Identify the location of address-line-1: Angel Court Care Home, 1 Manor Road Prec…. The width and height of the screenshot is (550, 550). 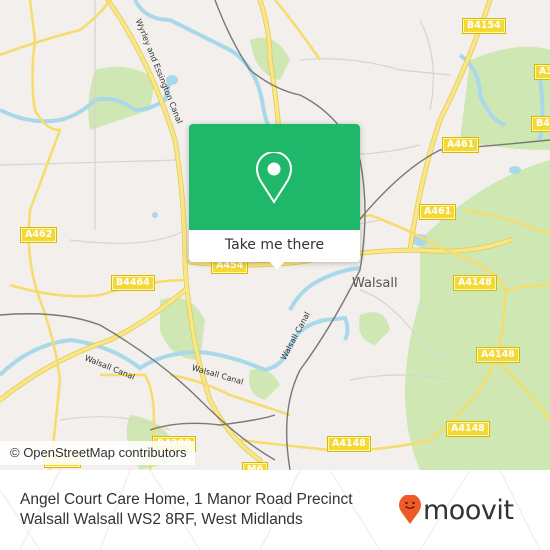
(186, 499).